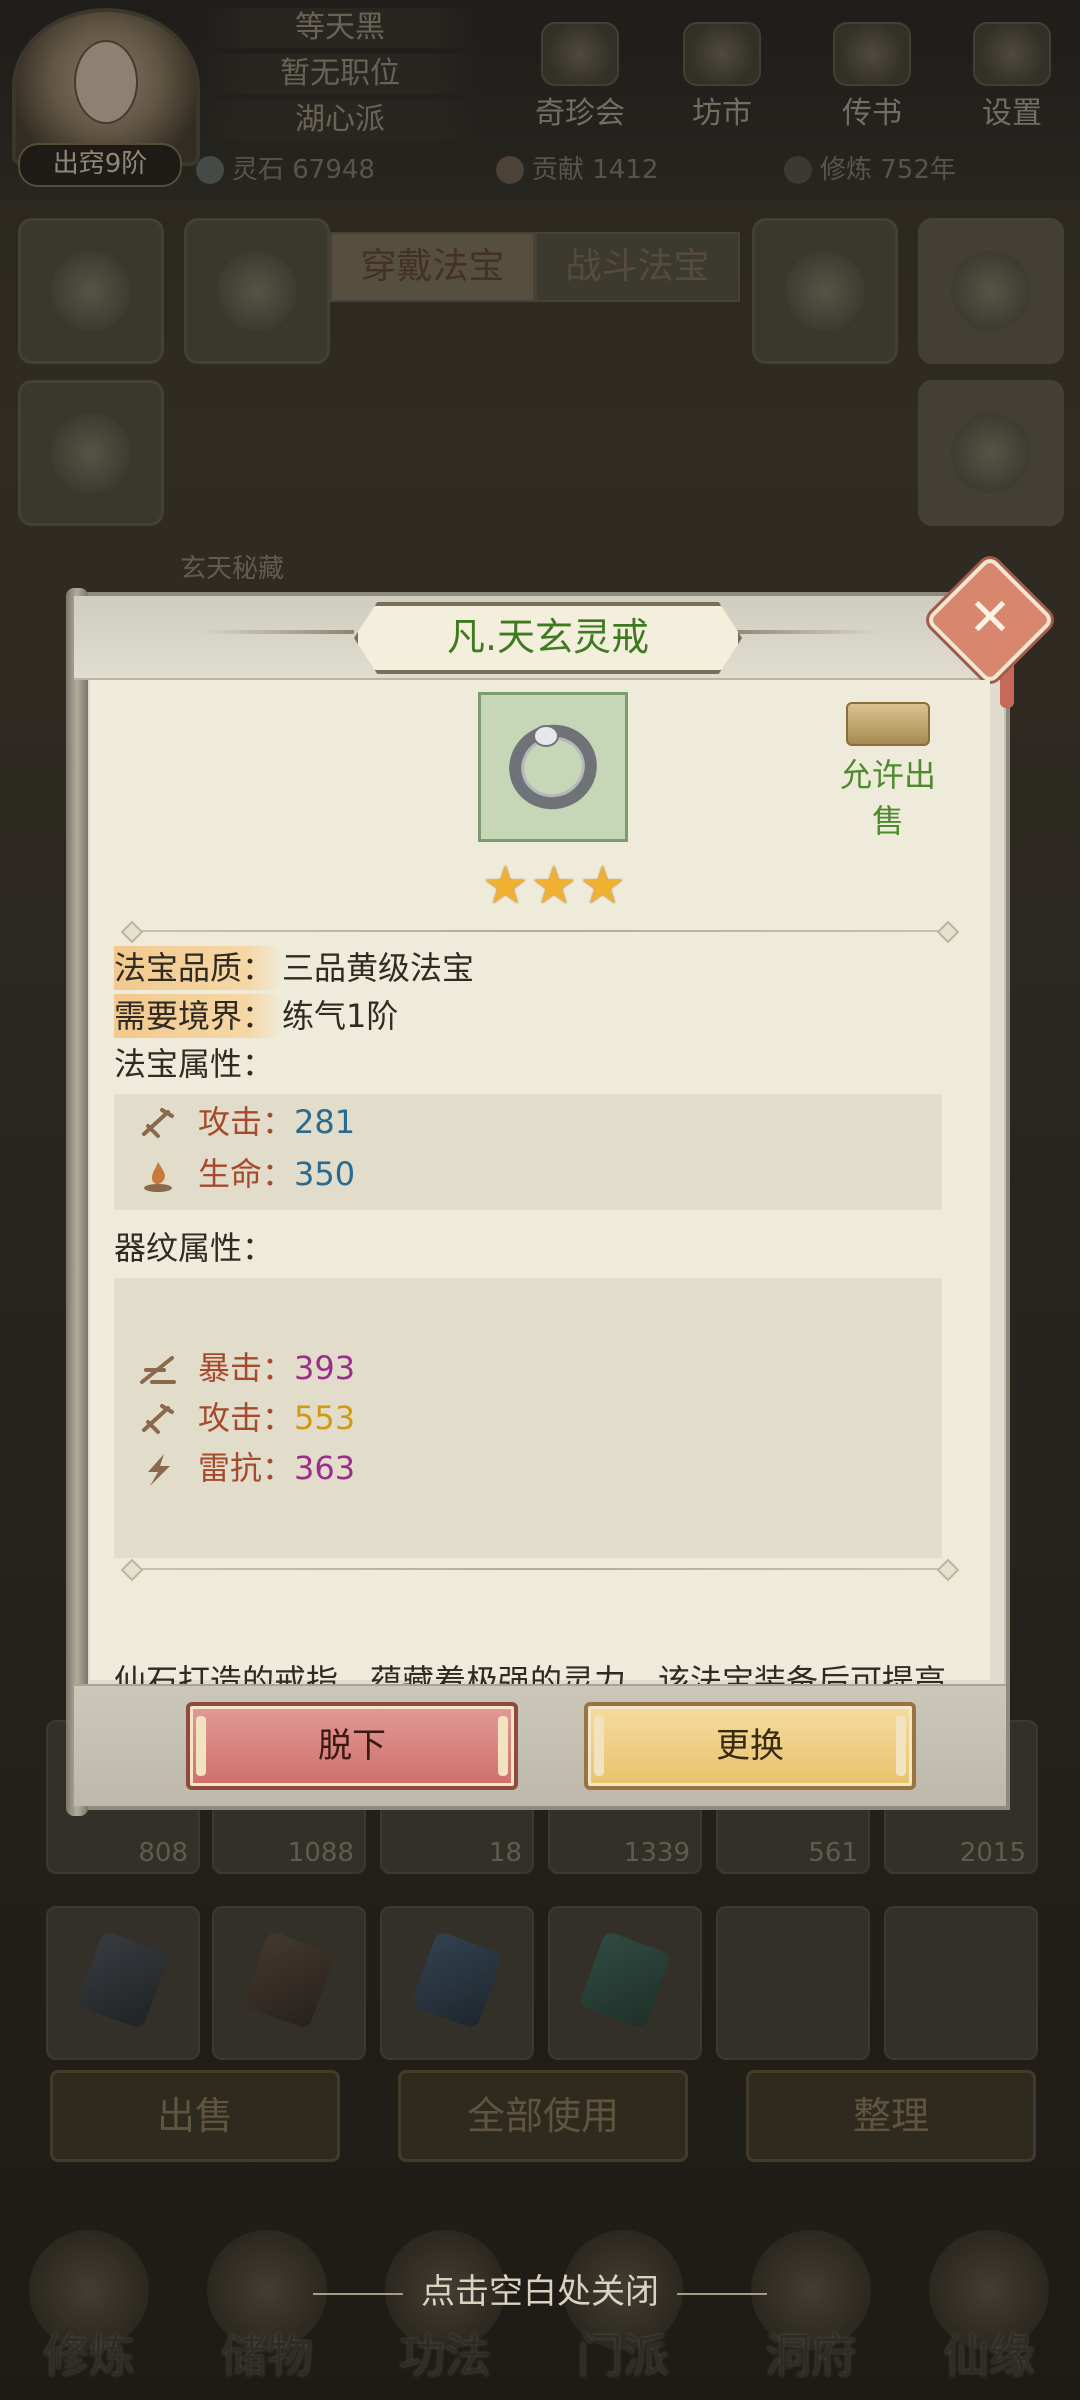  I want to click on attr-row: 攻击：553, so click(246, 1418).